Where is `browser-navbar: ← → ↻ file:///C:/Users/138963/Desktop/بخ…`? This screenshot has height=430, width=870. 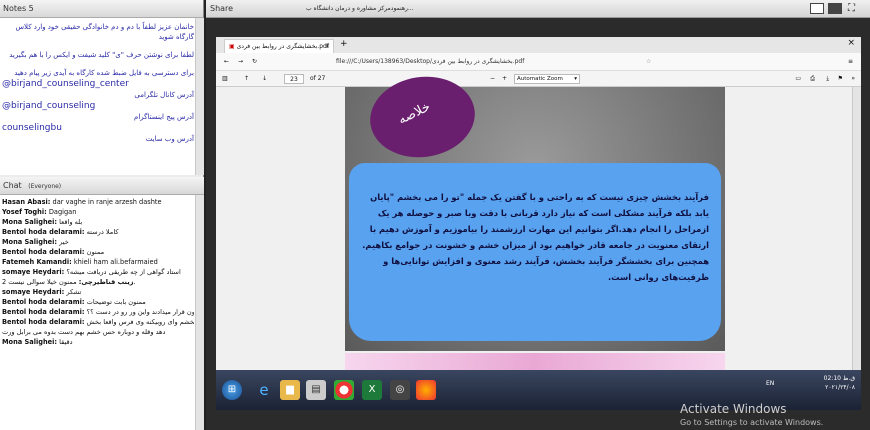
browser-navbar: ← → ↻ file:///C:/Users/138963/Desktop/بخ… is located at coordinates (538, 62).